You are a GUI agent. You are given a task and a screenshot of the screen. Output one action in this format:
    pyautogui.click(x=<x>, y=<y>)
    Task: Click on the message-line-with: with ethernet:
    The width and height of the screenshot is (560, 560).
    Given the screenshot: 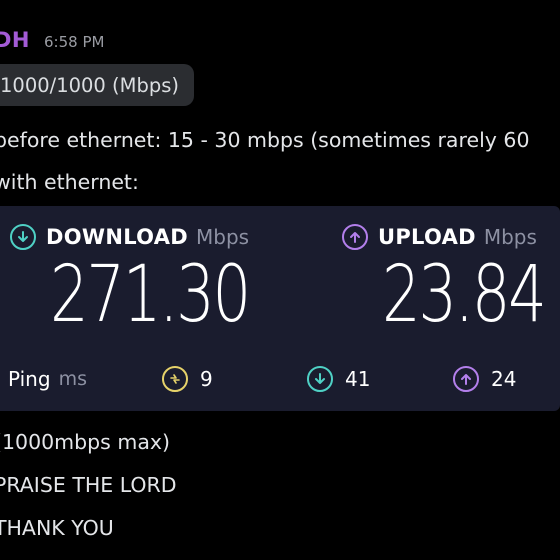 What is the action you would take?
    pyautogui.click(x=69, y=182)
    